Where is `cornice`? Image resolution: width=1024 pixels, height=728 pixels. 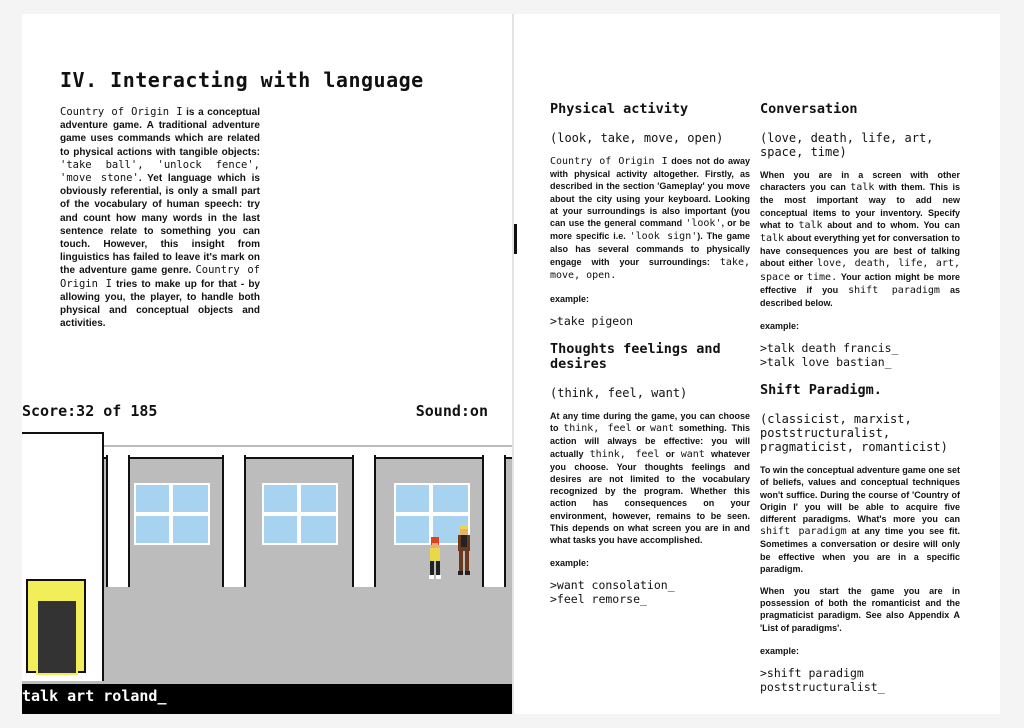 cornice is located at coordinates (307, 453).